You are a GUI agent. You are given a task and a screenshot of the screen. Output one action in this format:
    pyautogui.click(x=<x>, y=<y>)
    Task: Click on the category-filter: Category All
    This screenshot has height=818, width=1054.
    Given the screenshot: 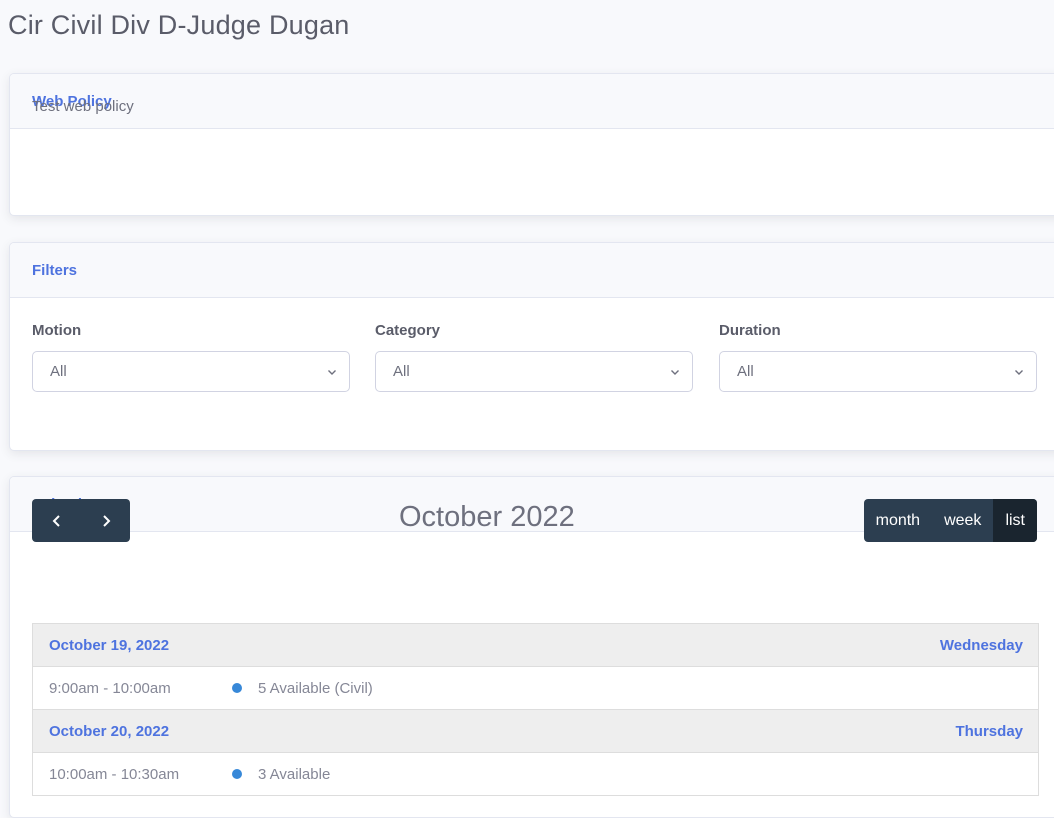 What is the action you would take?
    pyautogui.click(x=534, y=357)
    